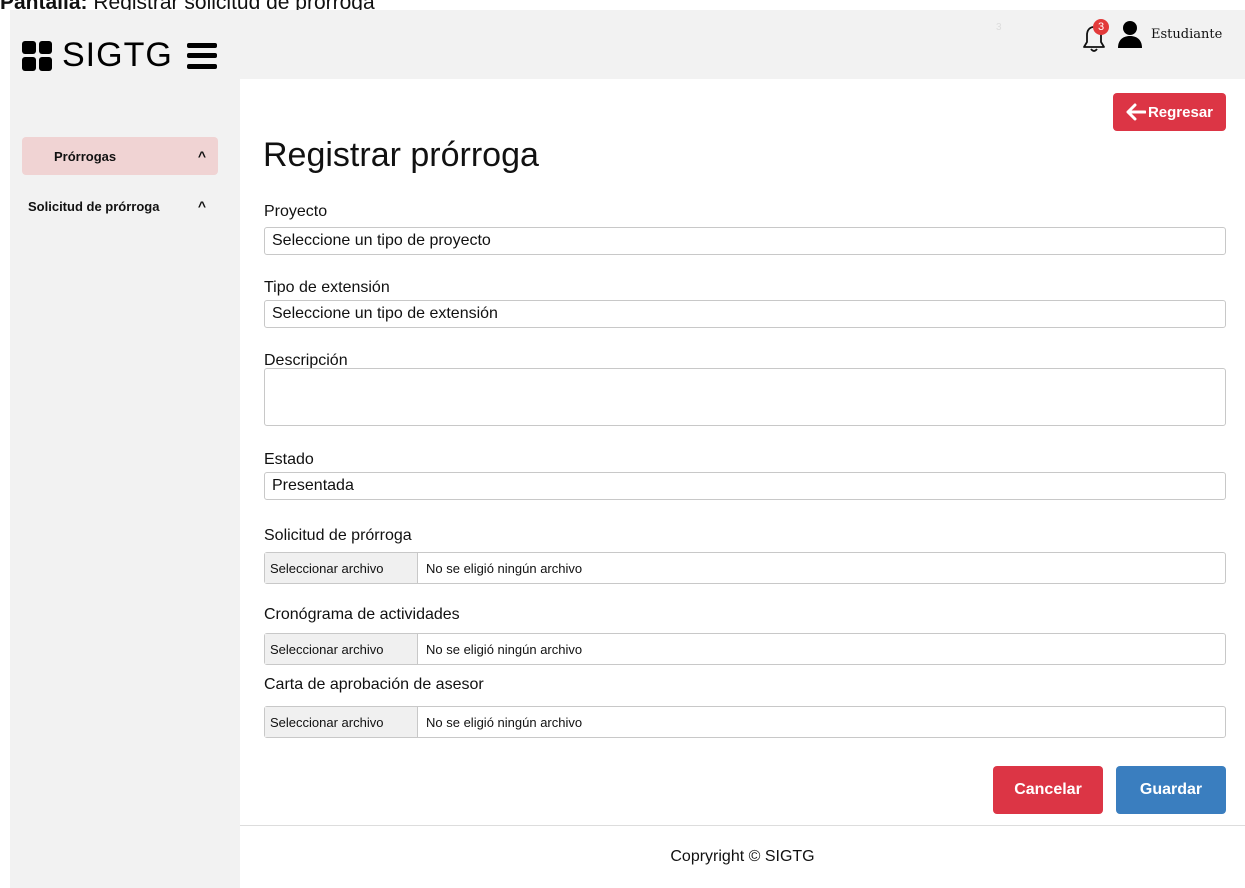  What do you see at coordinates (289, 459) in the screenshot?
I see `status-label: Estado` at bounding box center [289, 459].